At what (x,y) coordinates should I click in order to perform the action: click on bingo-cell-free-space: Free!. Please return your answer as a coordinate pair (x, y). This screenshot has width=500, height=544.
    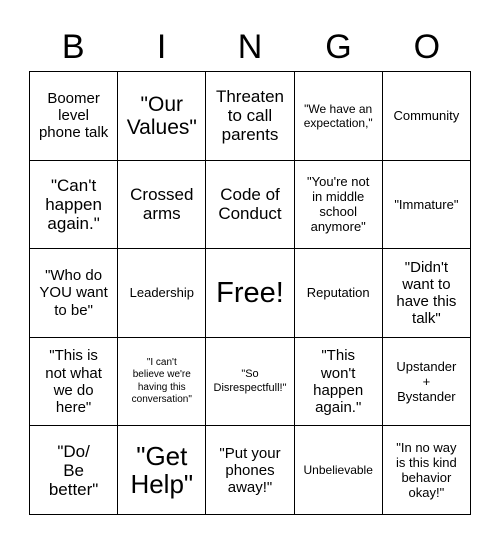
    Looking at the image, I should click on (250, 293).